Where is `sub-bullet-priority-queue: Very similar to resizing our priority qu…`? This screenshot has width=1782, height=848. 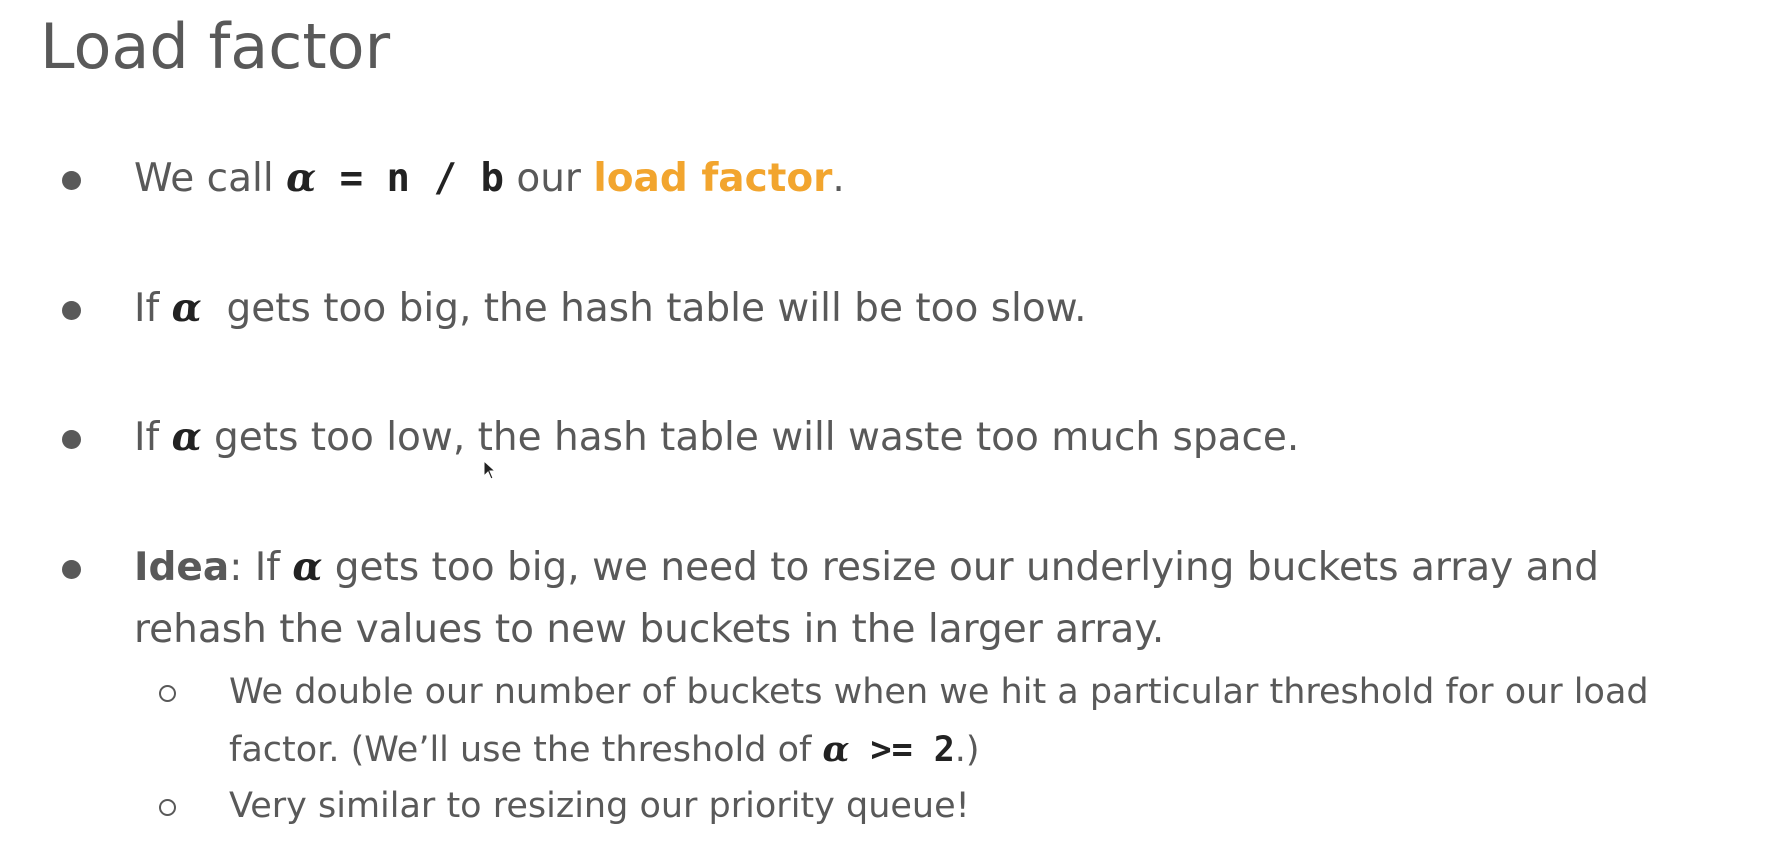 sub-bullet-priority-queue: Very similar to resizing our priority qu… is located at coordinates (564, 806).